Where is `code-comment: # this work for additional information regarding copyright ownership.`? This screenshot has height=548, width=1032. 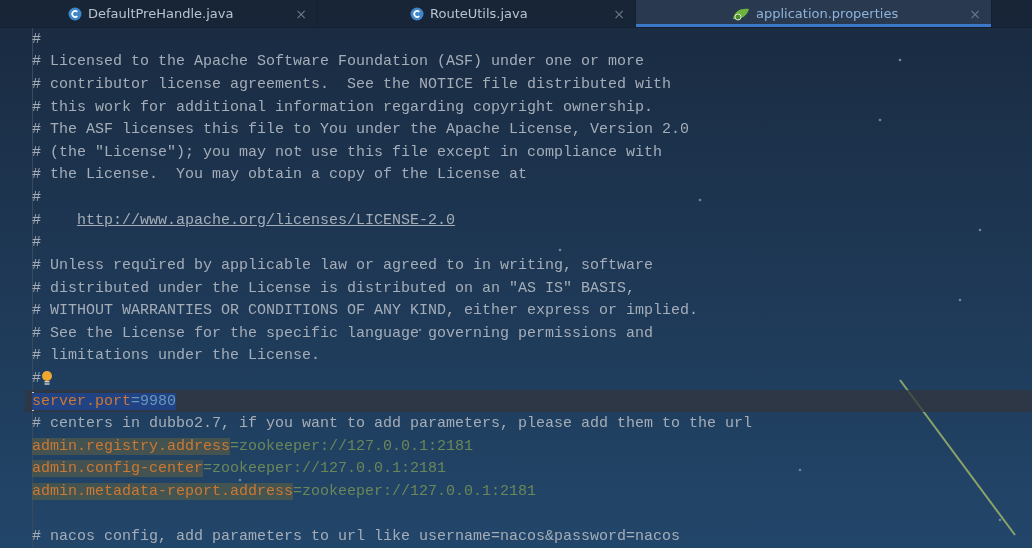
code-comment: # this work for additional information regarding copyright ownership. is located at coordinates (343, 107).